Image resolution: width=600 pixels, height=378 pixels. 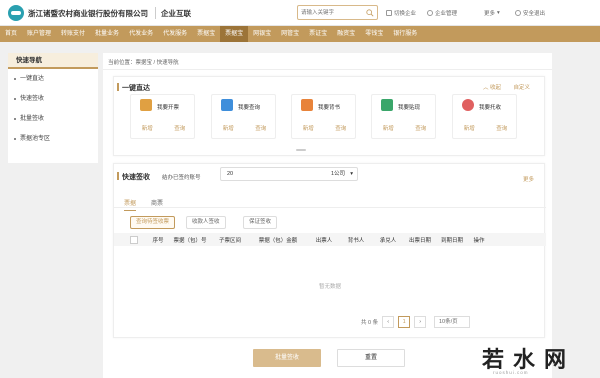 I want to click on nav-item: 代发服务, so click(x=175, y=34).